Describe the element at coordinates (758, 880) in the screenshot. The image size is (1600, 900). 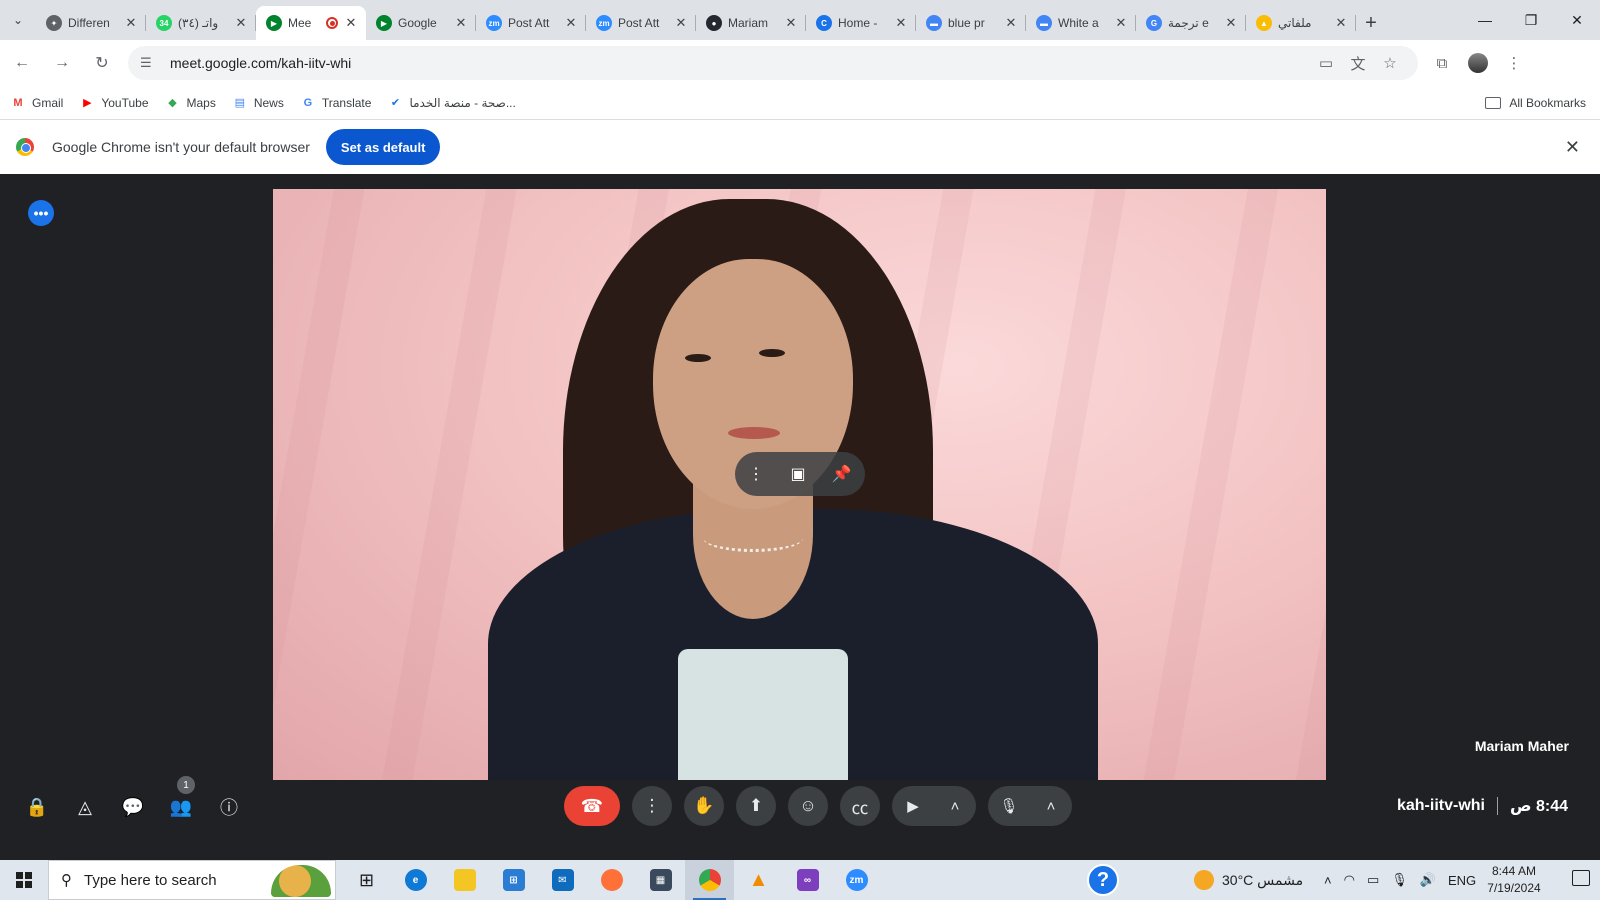
I see `vlc-icon: ▲` at that location.